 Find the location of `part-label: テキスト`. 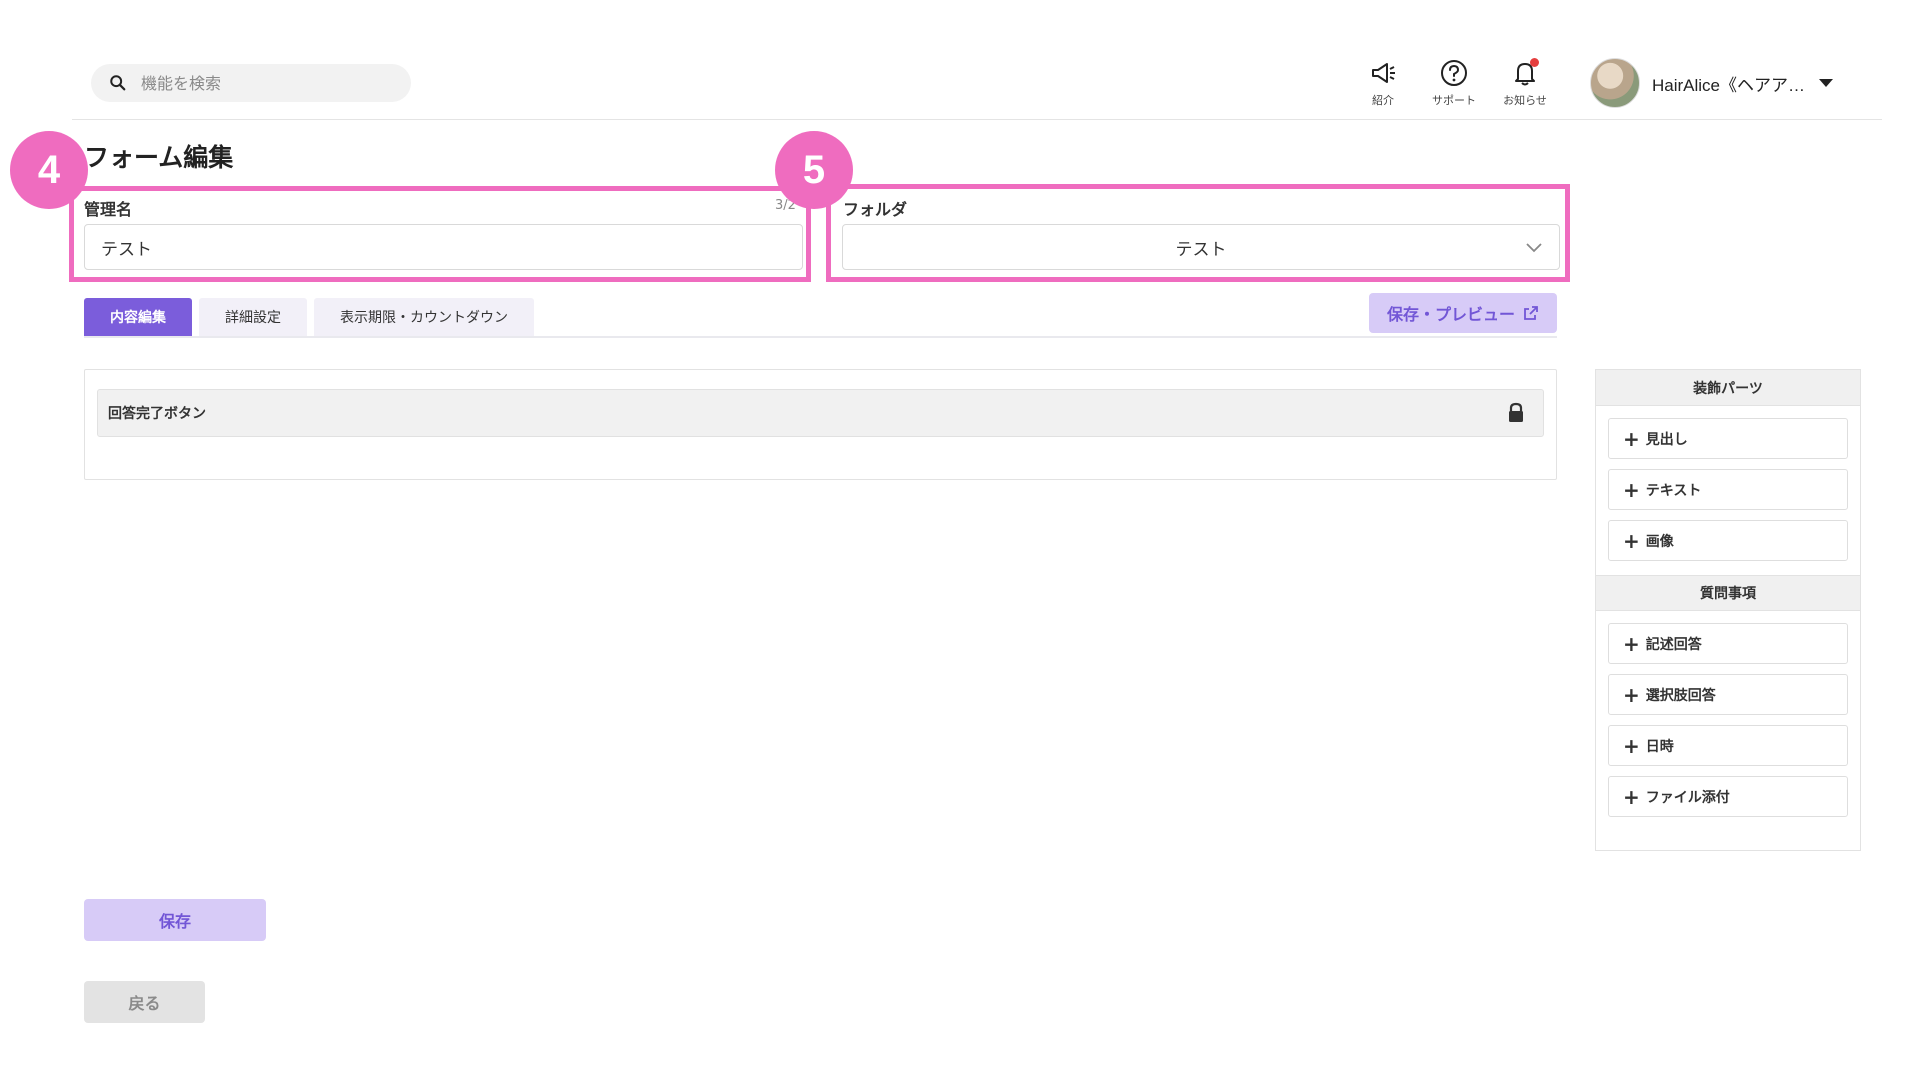

part-label: テキスト is located at coordinates (1673, 490).